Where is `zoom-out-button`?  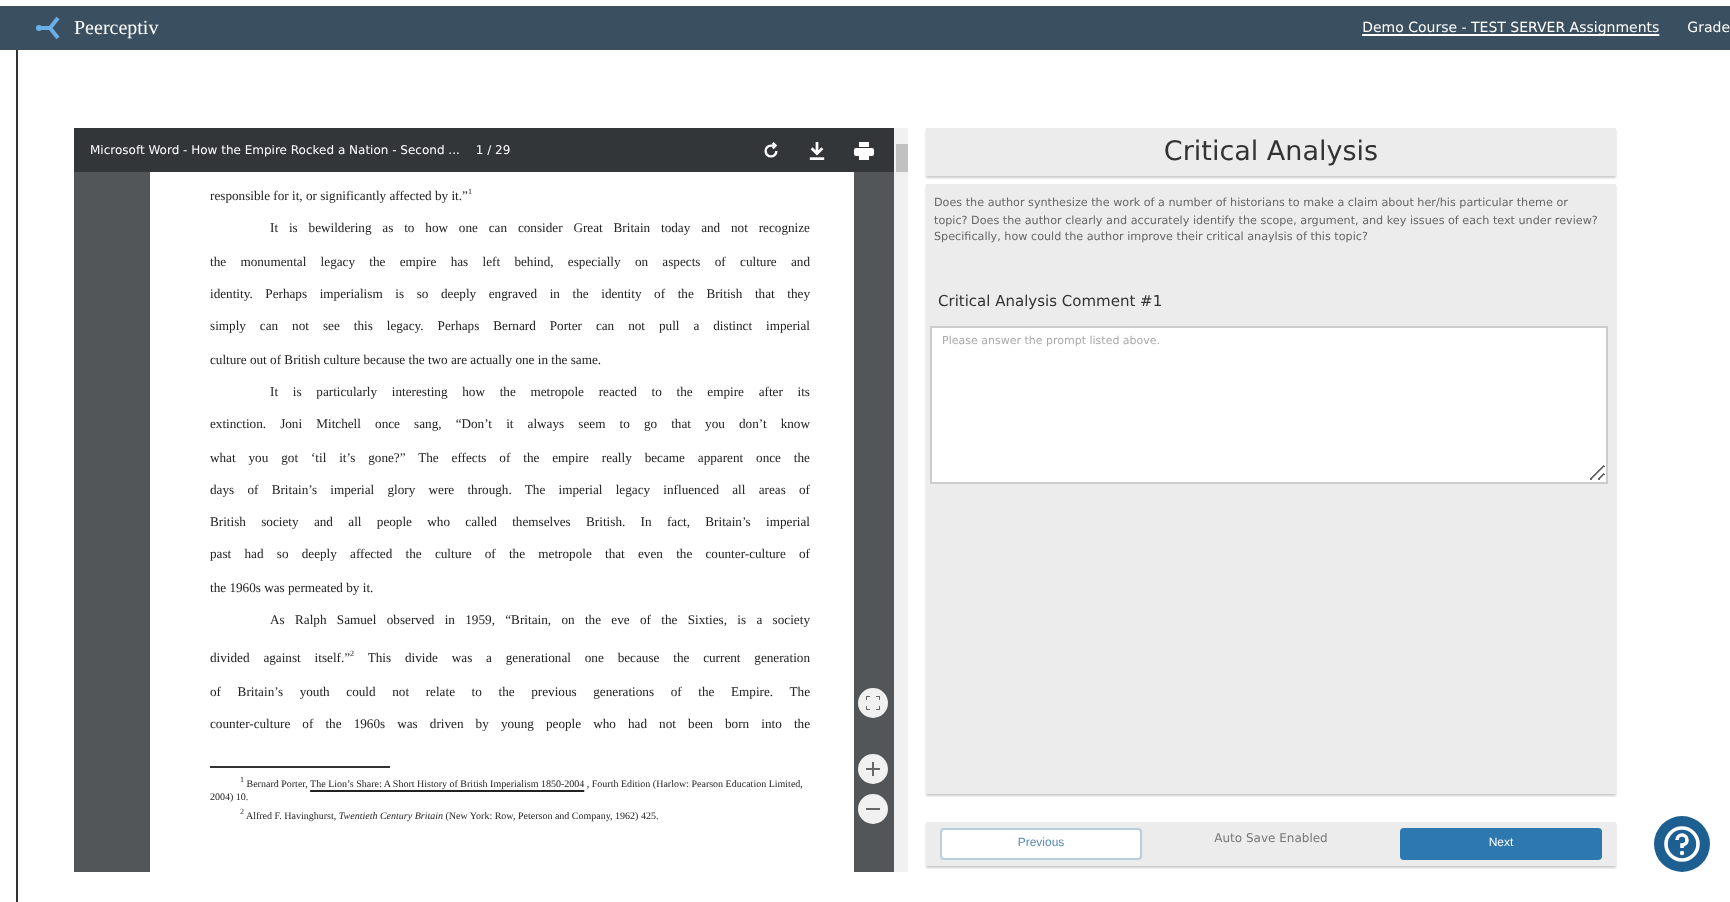 zoom-out-button is located at coordinates (872, 809).